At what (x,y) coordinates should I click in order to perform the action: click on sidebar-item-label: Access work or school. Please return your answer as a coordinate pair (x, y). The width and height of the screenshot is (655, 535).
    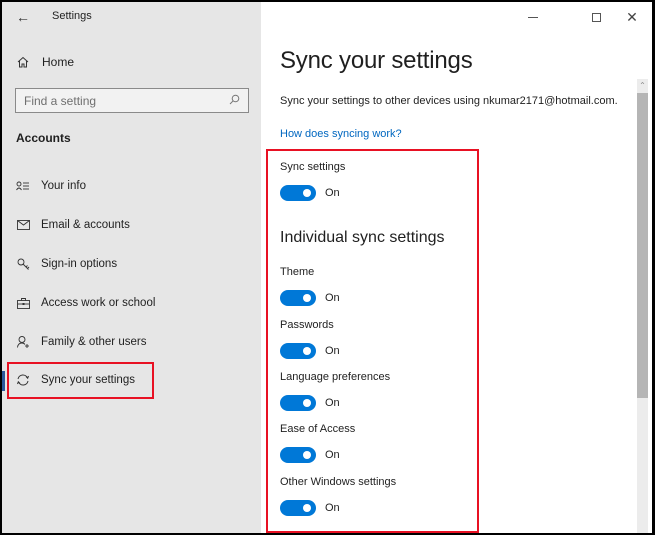
    Looking at the image, I should click on (98, 303).